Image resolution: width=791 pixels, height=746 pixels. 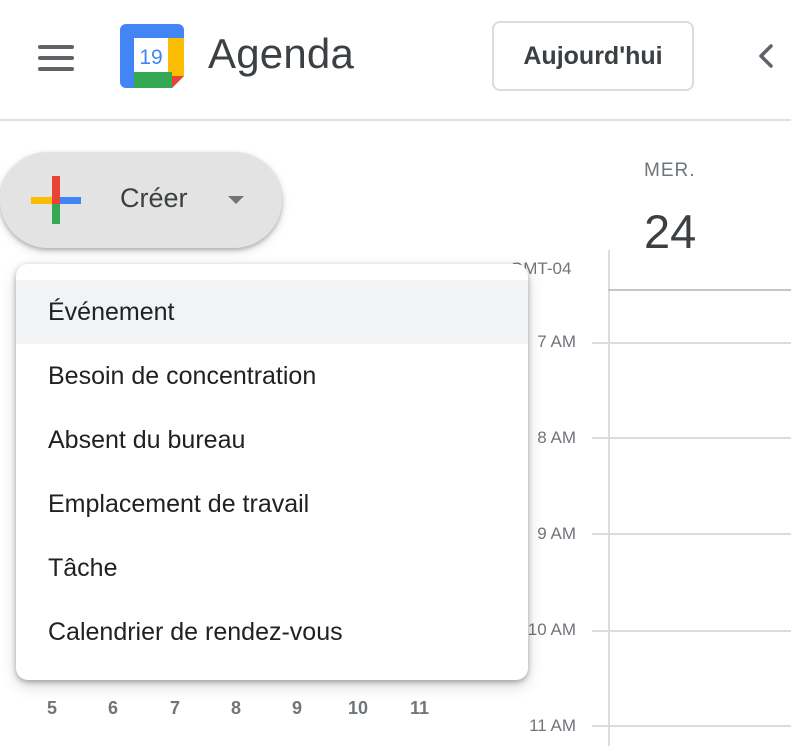 I want to click on chevron-left-icon, so click(x=766, y=56).